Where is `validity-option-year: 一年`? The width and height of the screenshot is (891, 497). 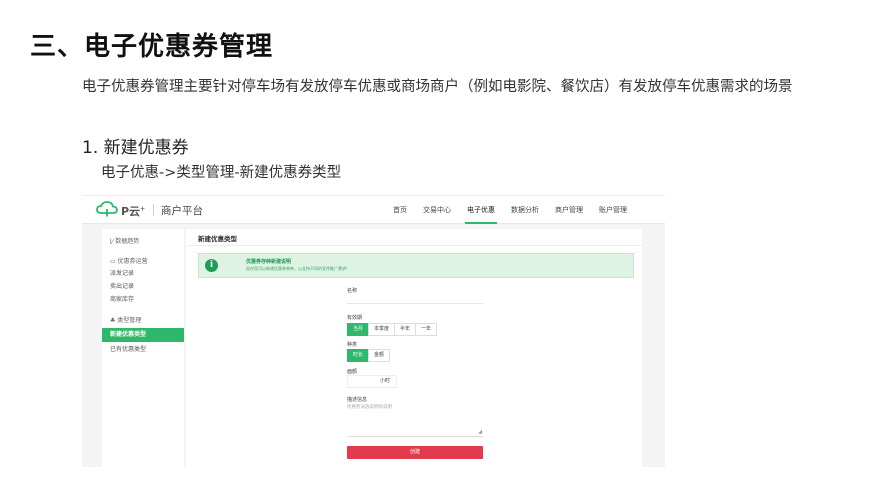 validity-option-year: 一年 is located at coordinates (426, 329).